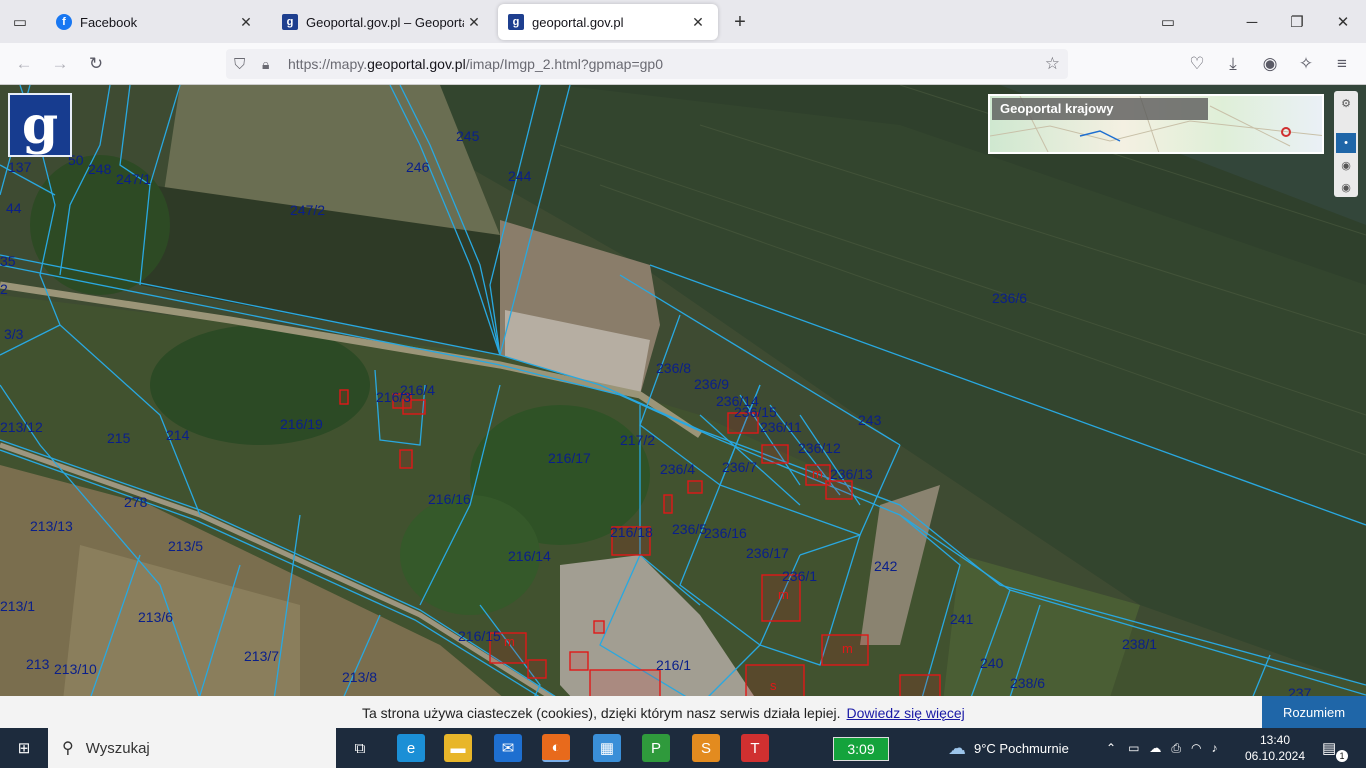  What do you see at coordinates (117, 748) in the screenshot?
I see `search-placeholder: Wyszukaj` at bounding box center [117, 748].